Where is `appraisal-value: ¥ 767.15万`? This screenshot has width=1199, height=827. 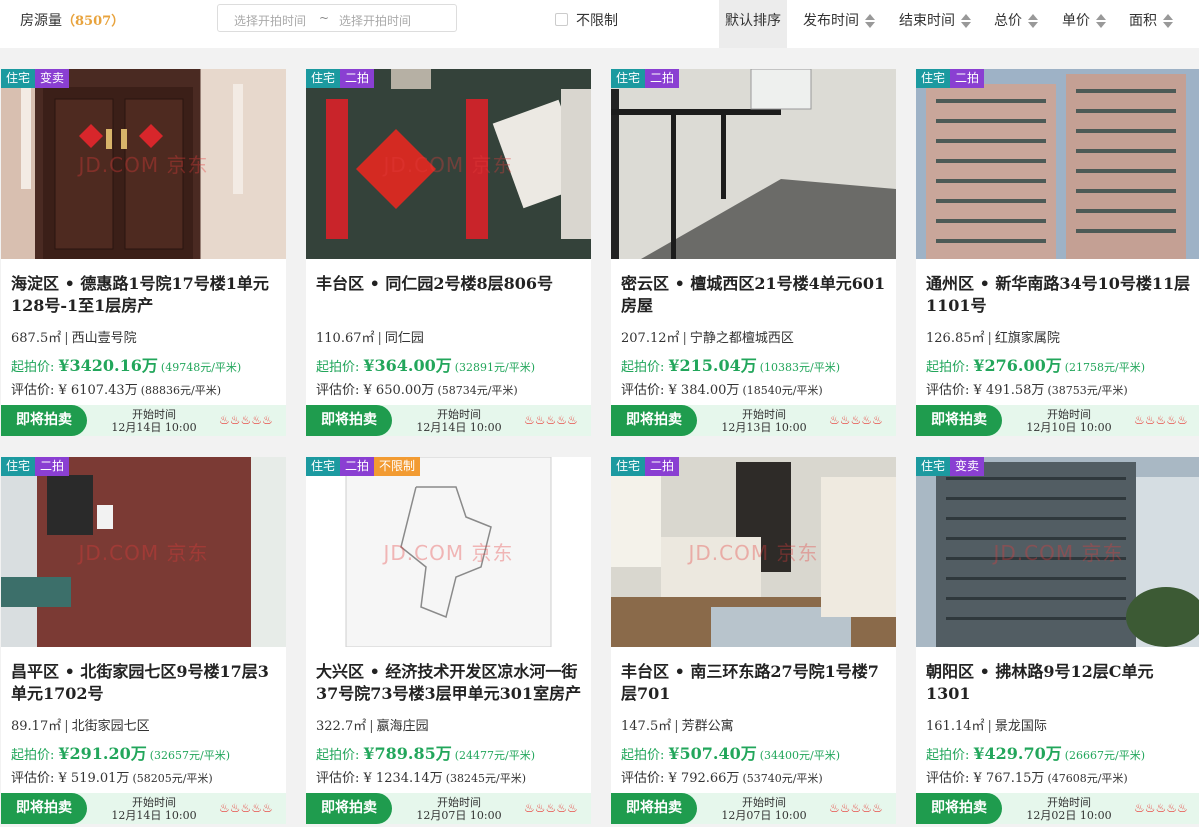
appraisal-value: ¥ 767.15万 is located at coordinates (1009, 778).